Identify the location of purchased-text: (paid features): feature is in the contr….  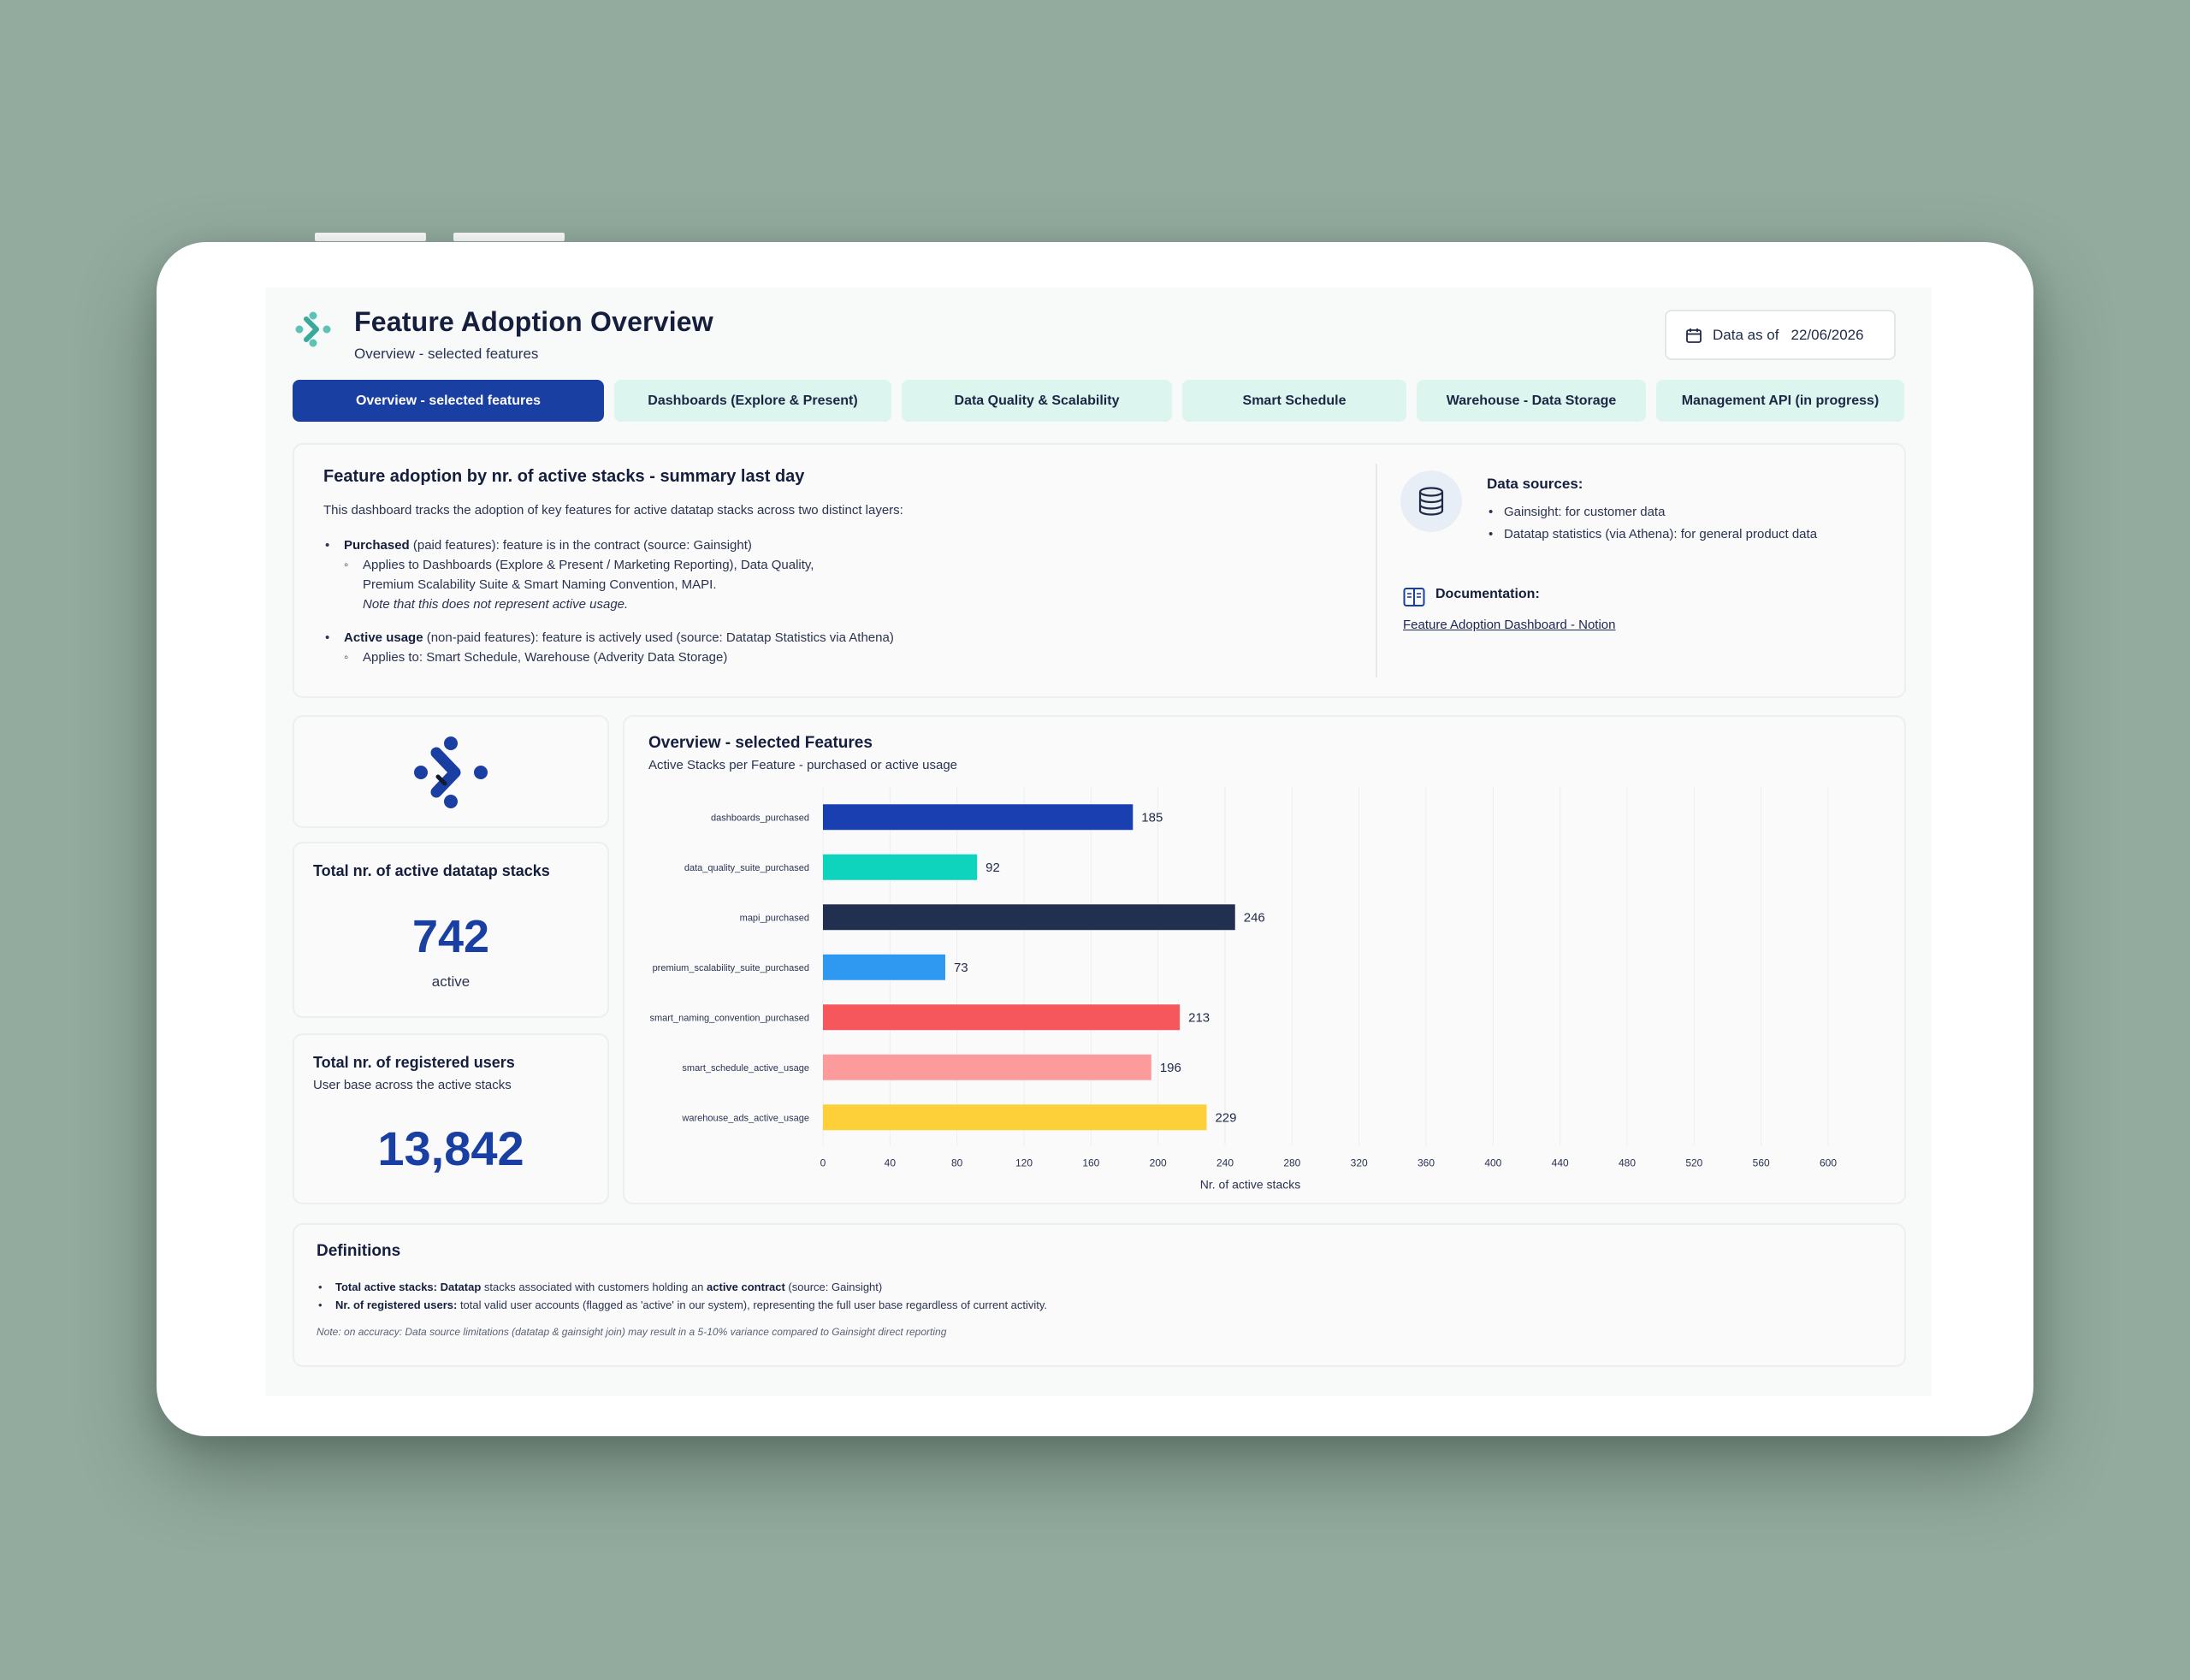
(580, 546).